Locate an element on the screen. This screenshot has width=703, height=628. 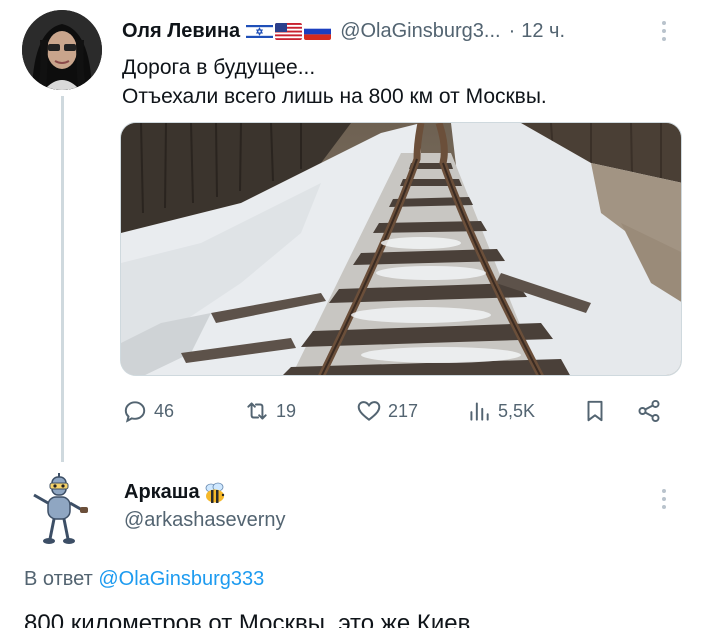
usa-flag-icon is located at coordinates (289, 31).